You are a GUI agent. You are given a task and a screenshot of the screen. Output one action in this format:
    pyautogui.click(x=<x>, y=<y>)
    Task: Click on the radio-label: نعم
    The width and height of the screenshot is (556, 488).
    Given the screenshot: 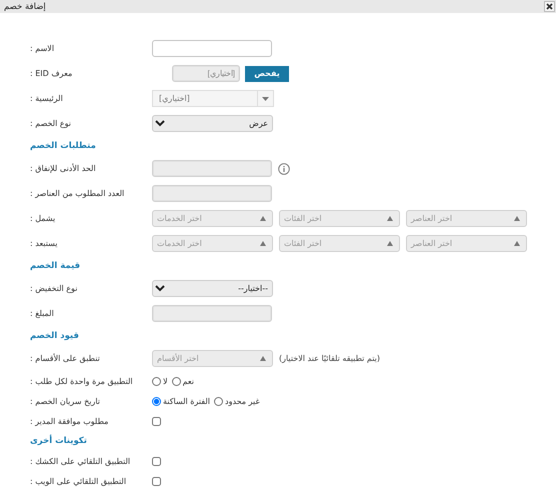 What is the action you would take?
    pyautogui.click(x=188, y=381)
    